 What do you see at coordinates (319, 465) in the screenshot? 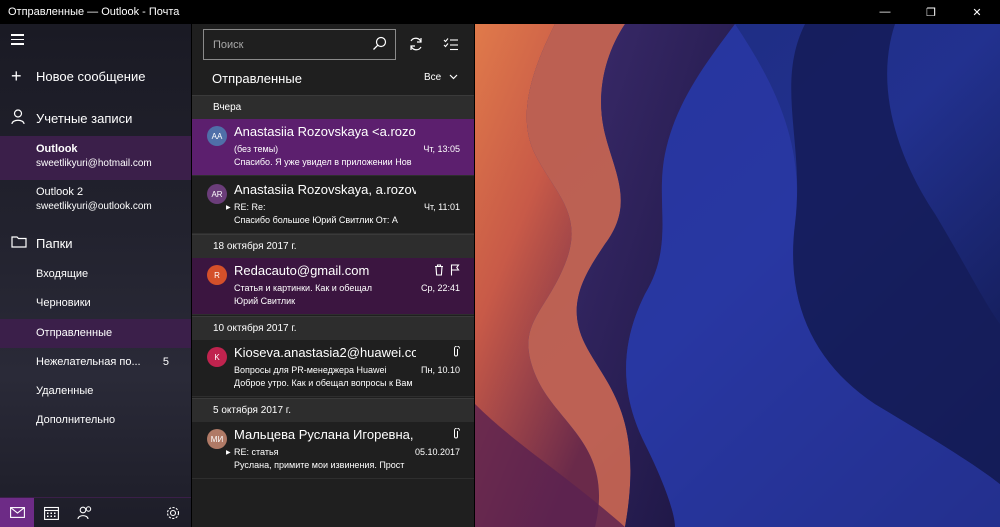
I see `message-preview: Руслана, примите мои извинения. Прост` at bounding box center [319, 465].